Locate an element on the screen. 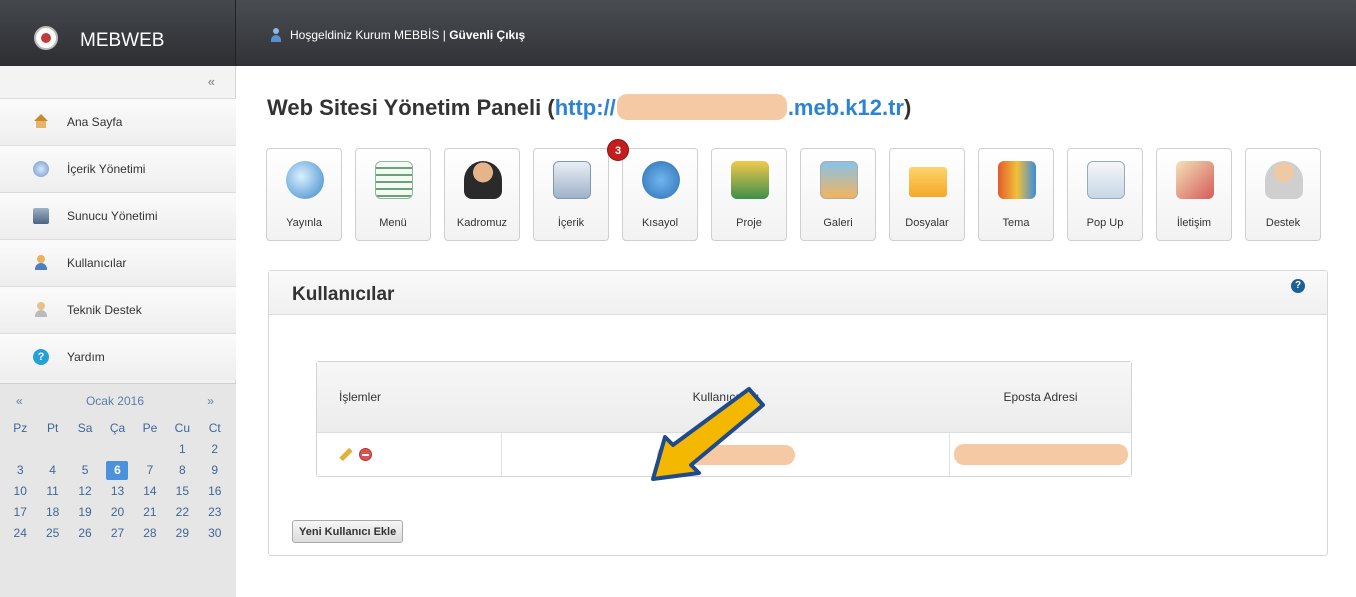 The width and height of the screenshot is (1356, 597). toolbar-button-label: Menü is located at coordinates (393, 223).